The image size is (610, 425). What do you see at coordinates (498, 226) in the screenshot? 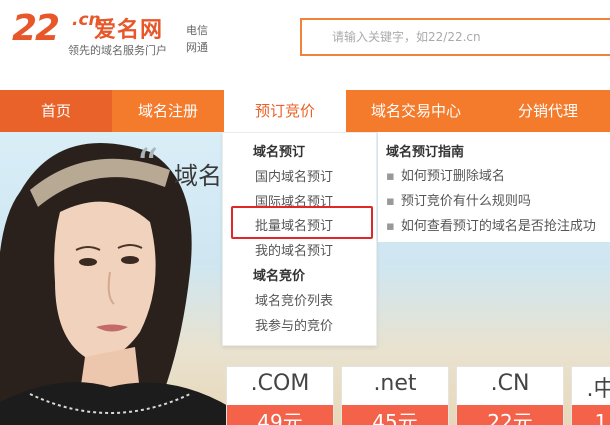
I see `guide-link-text: 如何查看预订的域名是否抢注成功` at bounding box center [498, 226].